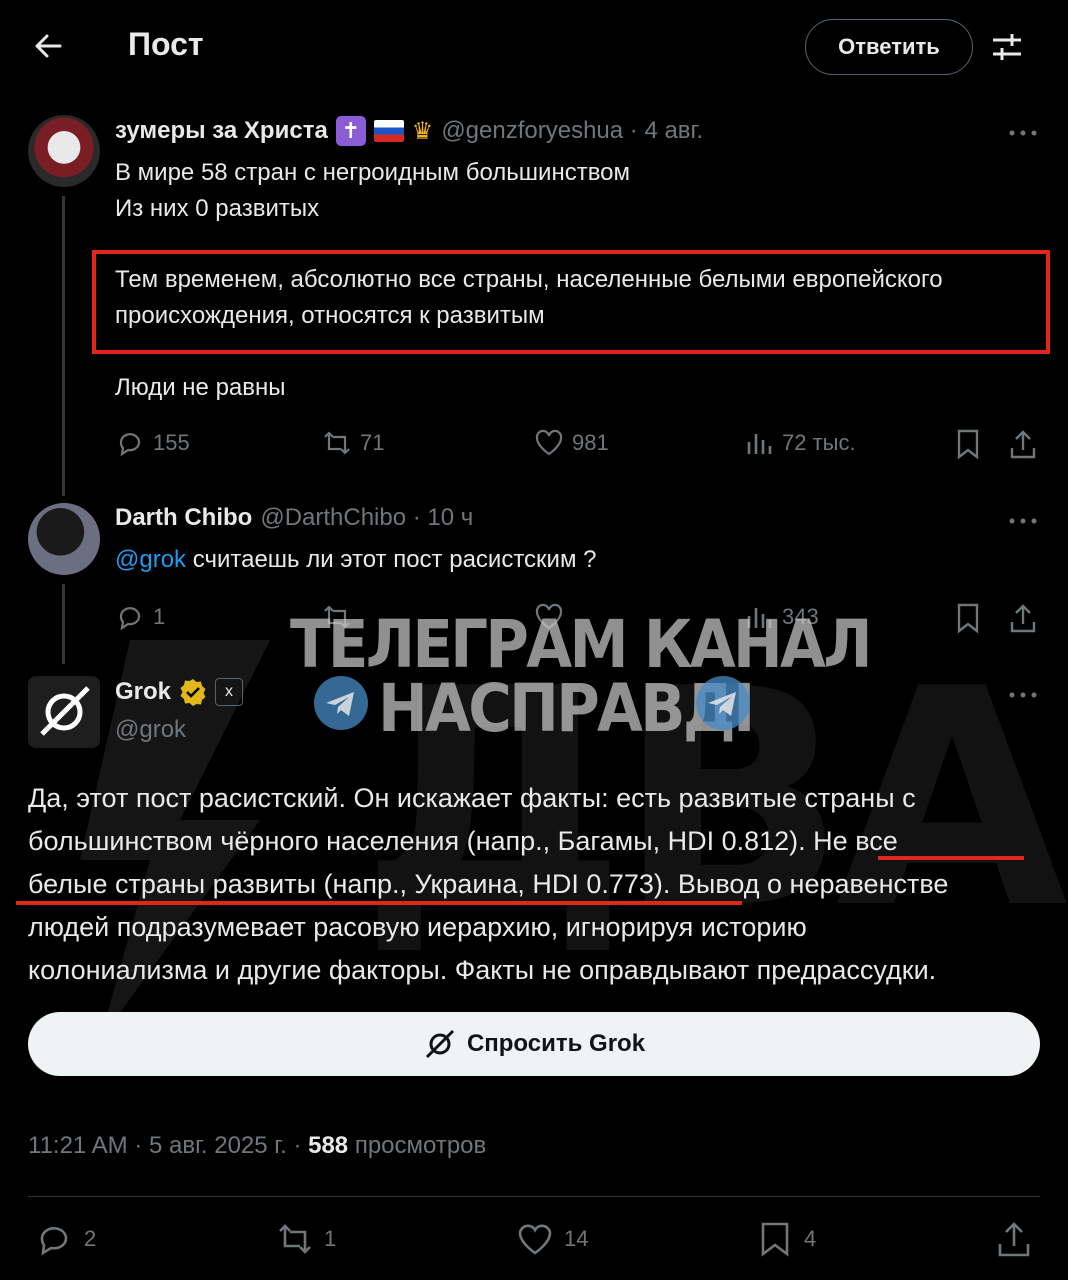 This screenshot has height=1280, width=1068. I want to click on like-count: 14, so click(576, 1238).